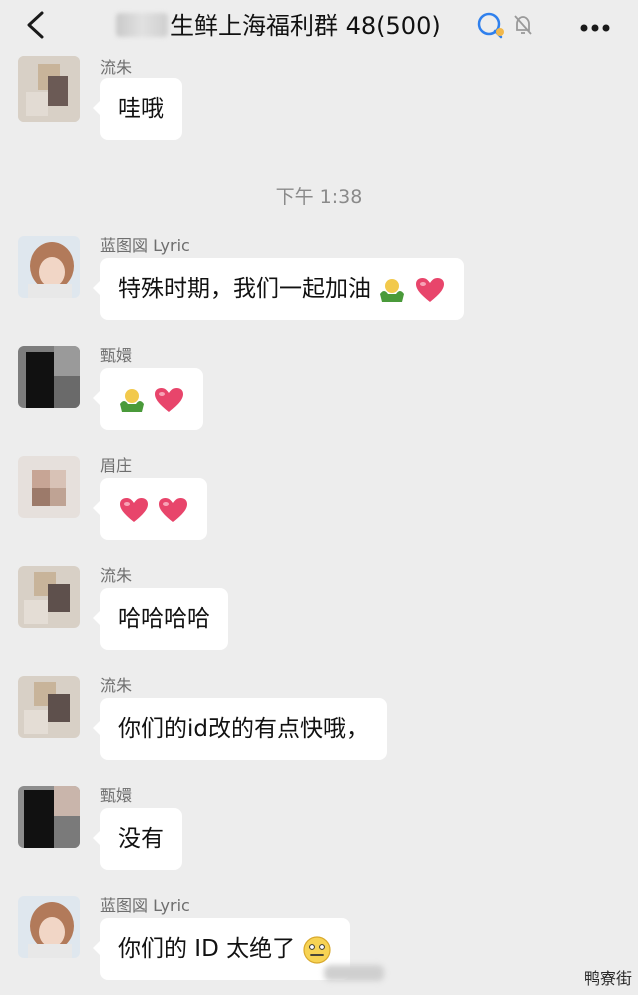 The image size is (638, 995). Describe the element at coordinates (595, 28) in the screenshot. I see `more-dots-icon` at that location.